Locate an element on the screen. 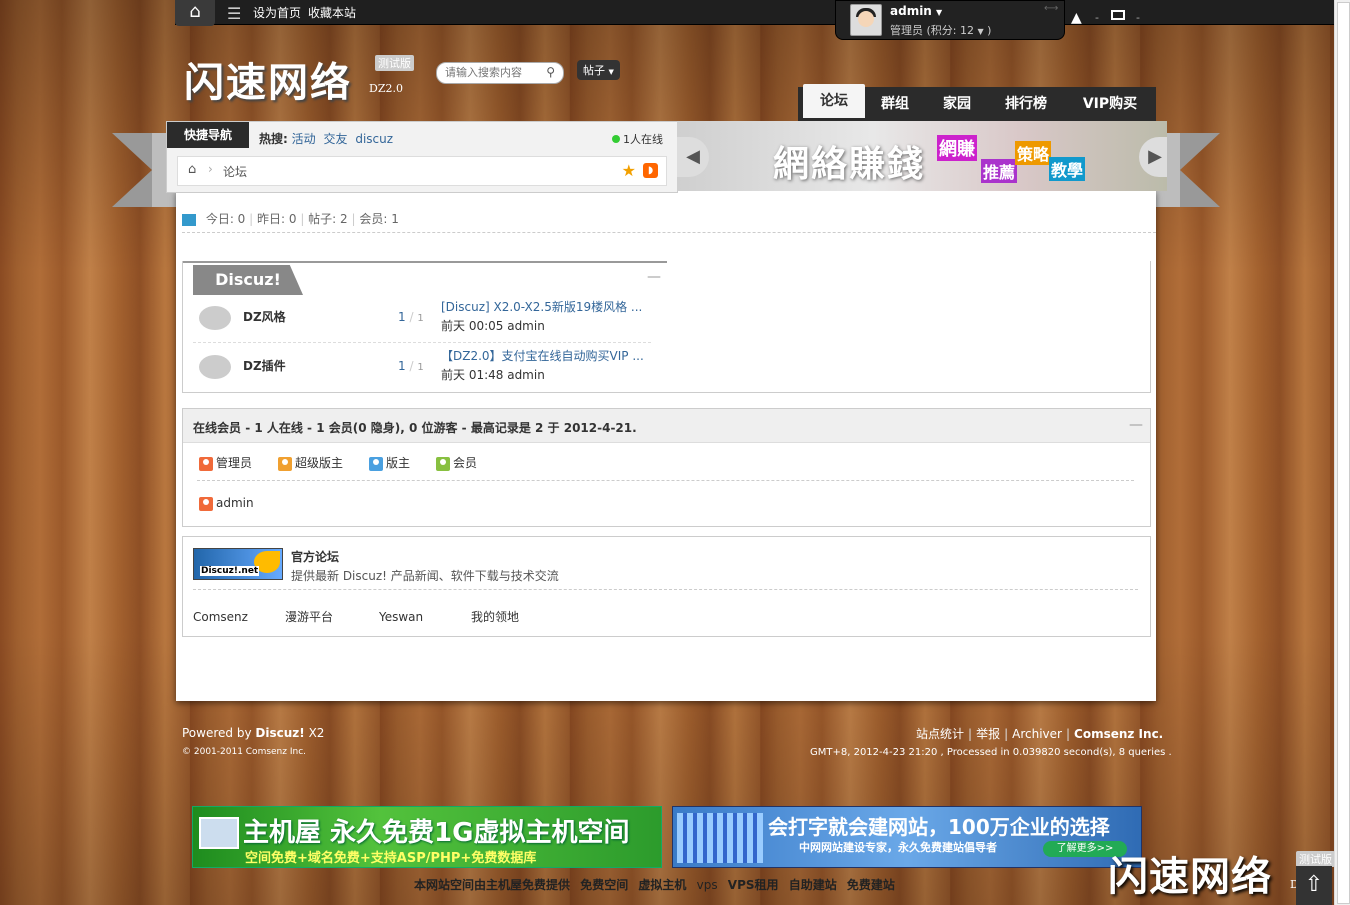 This screenshot has height=905, width=1350. ad-link: 自助建站 is located at coordinates (813, 885).